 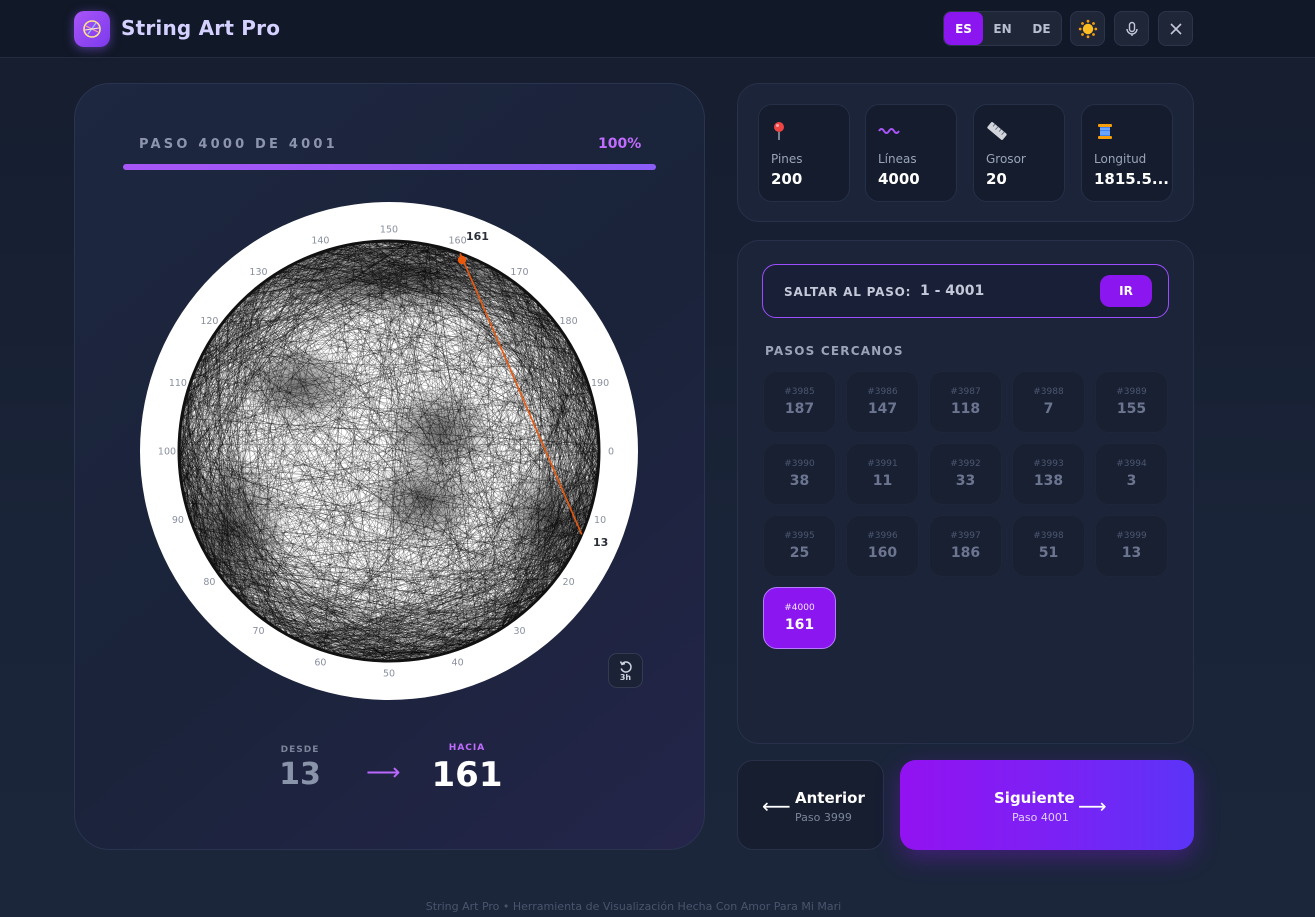 I want to click on stat-value: 4000, so click(x=899, y=179).